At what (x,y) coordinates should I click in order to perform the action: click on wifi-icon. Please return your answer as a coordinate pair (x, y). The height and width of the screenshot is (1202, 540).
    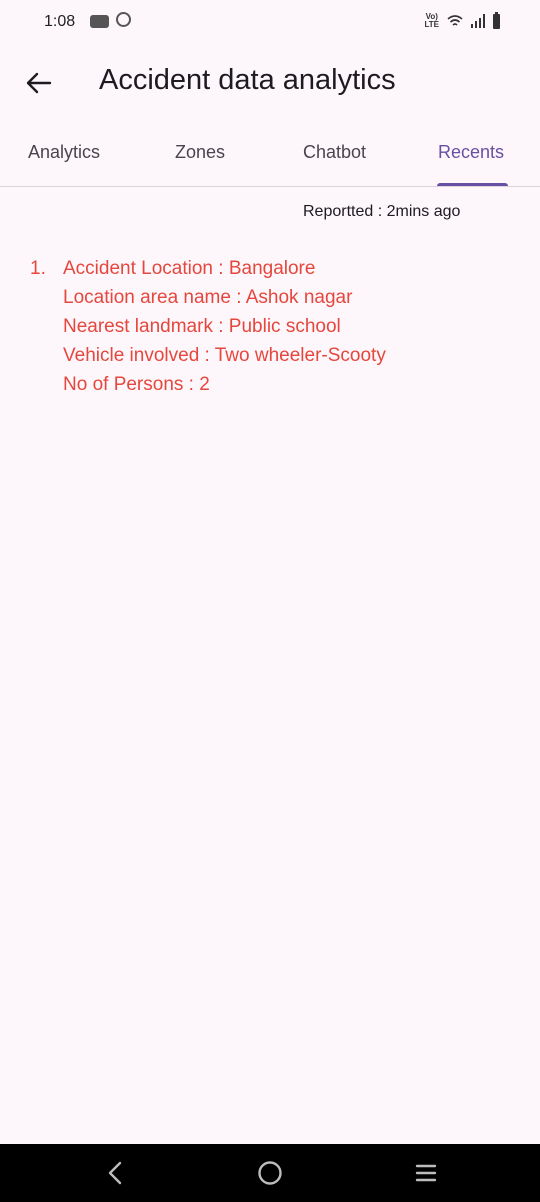
    Looking at the image, I should click on (455, 20).